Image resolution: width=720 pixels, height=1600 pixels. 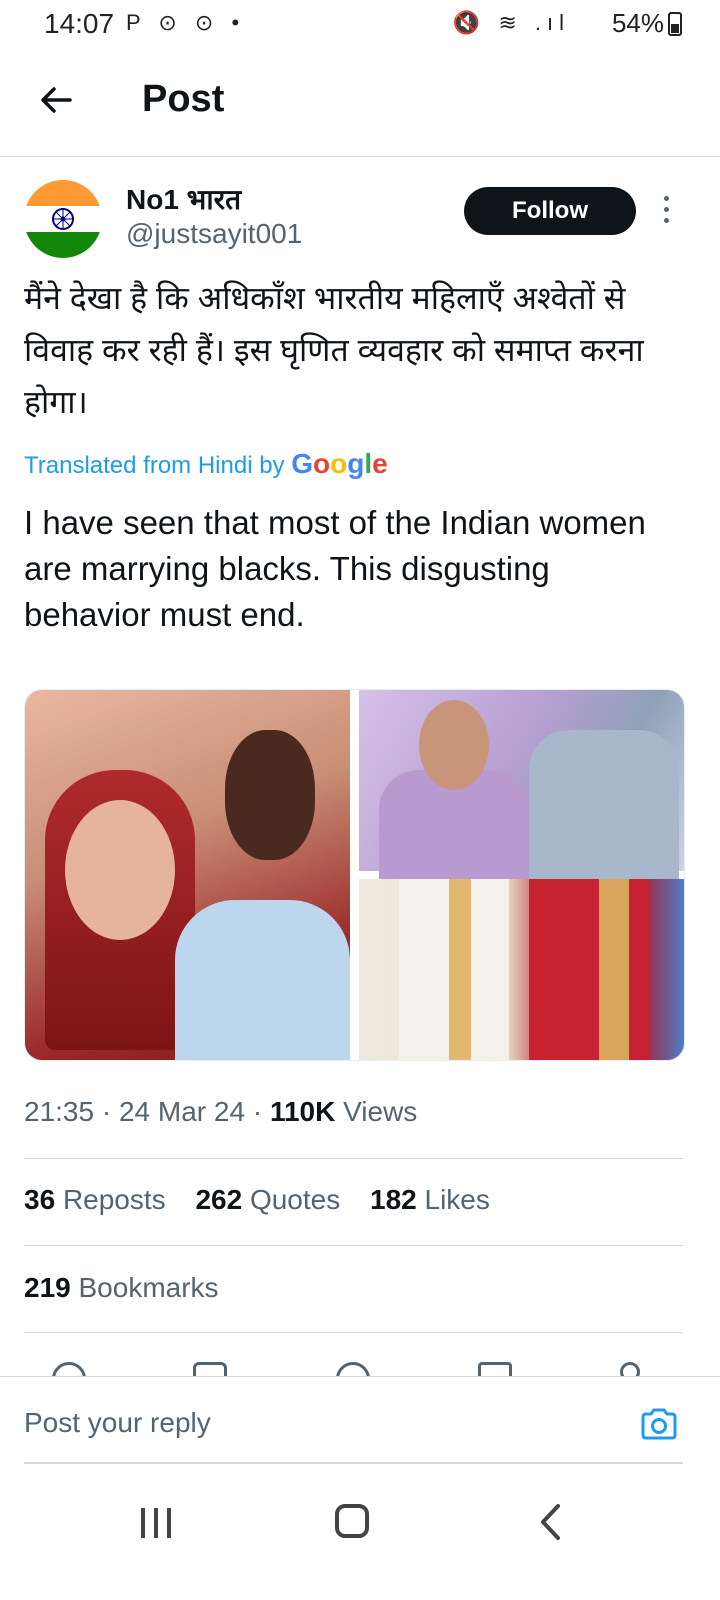 What do you see at coordinates (495, 1369) in the screenshot?
I see `bookmark-icon` at bounding box center [495, 1369].